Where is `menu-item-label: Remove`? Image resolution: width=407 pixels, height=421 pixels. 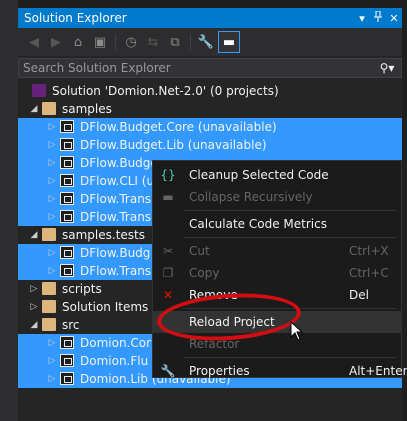 menu-item-label: Remove is located at coordinates (213, 295).